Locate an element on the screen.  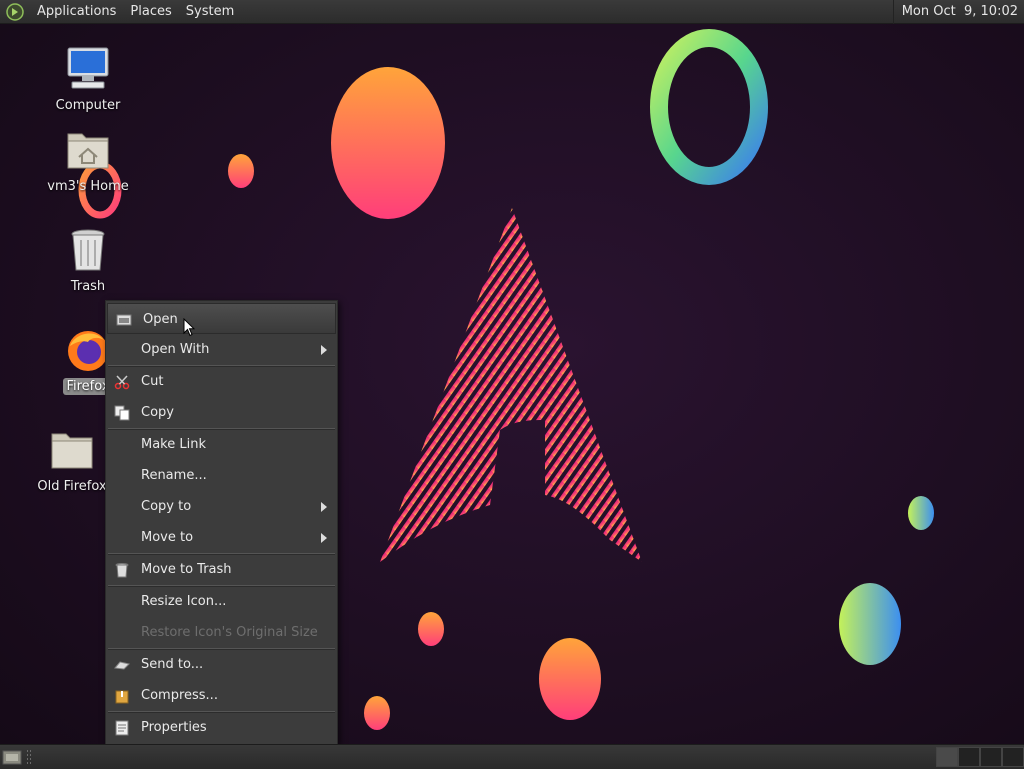
menu-item-open: Open is located at coordinates (221, 318).